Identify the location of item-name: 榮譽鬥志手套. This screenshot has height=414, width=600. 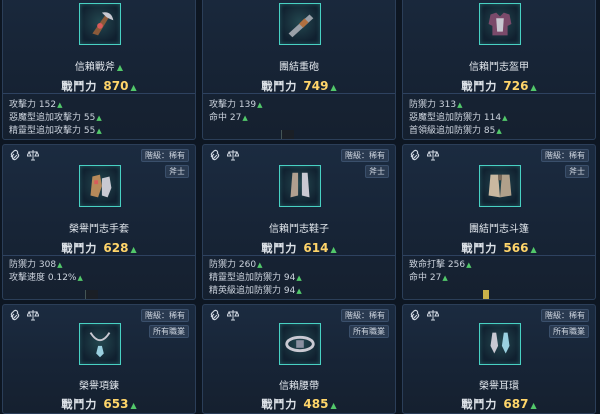
(99, 229).